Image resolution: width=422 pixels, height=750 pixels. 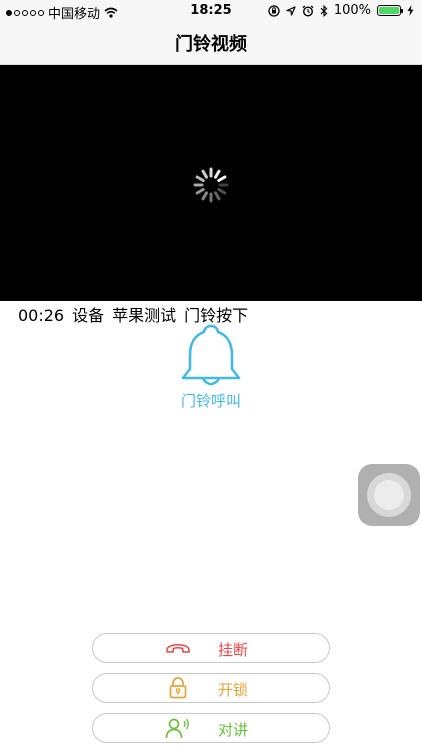 I want to click on assistive-touch-ring, so click(x=389, y=495).